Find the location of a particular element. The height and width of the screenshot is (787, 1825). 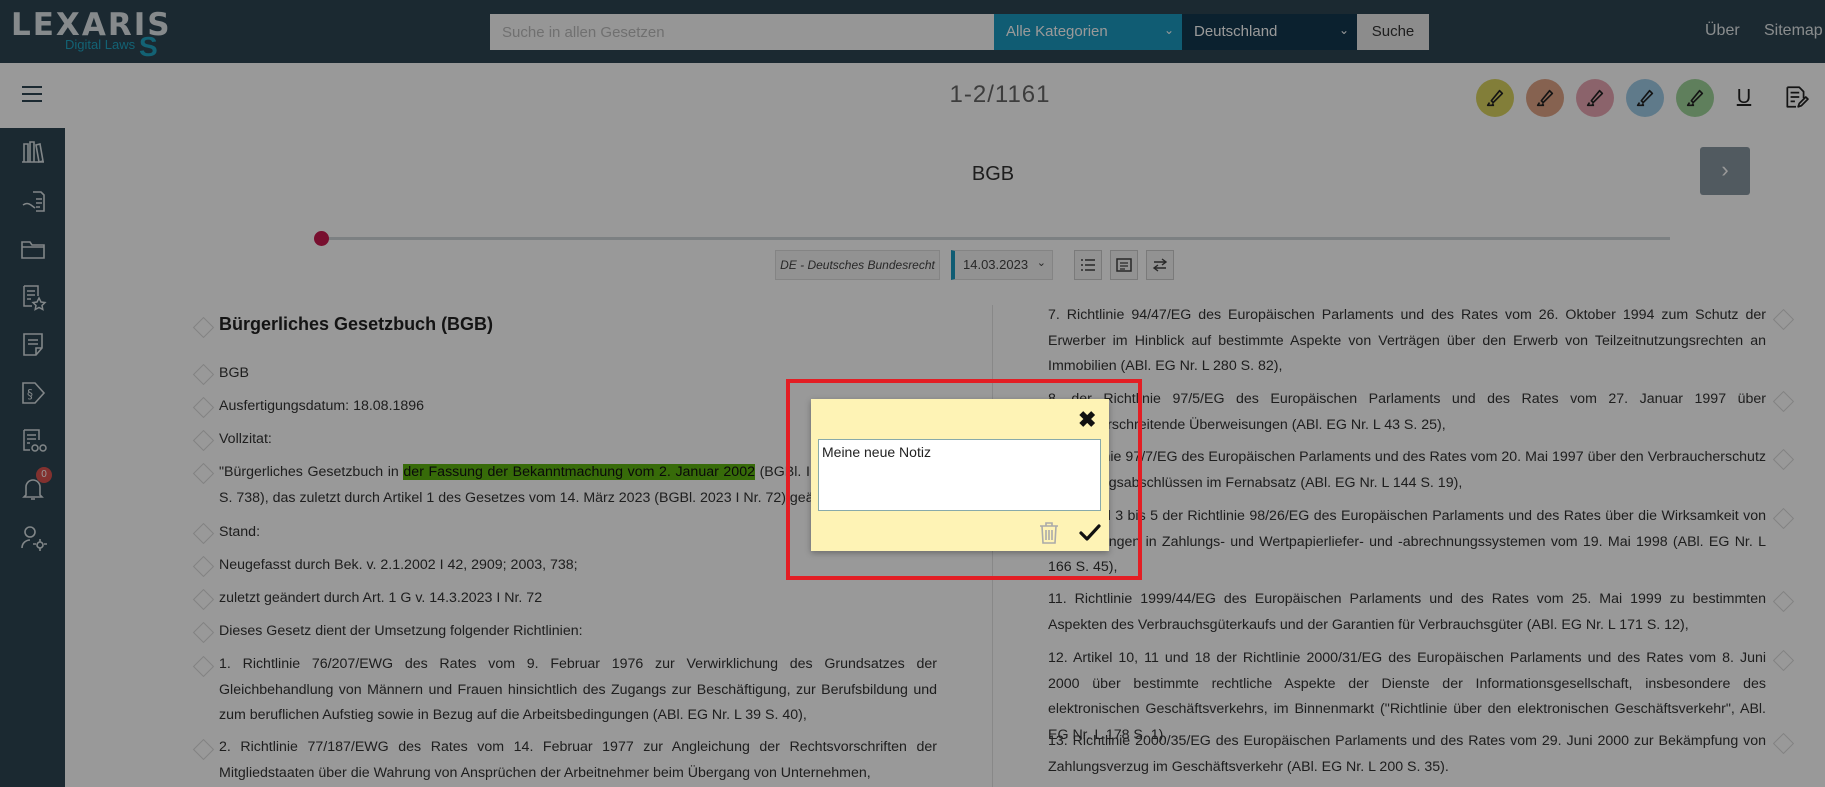

note-textarea: Meine neue Notiz is located at coordinates (959, 475).